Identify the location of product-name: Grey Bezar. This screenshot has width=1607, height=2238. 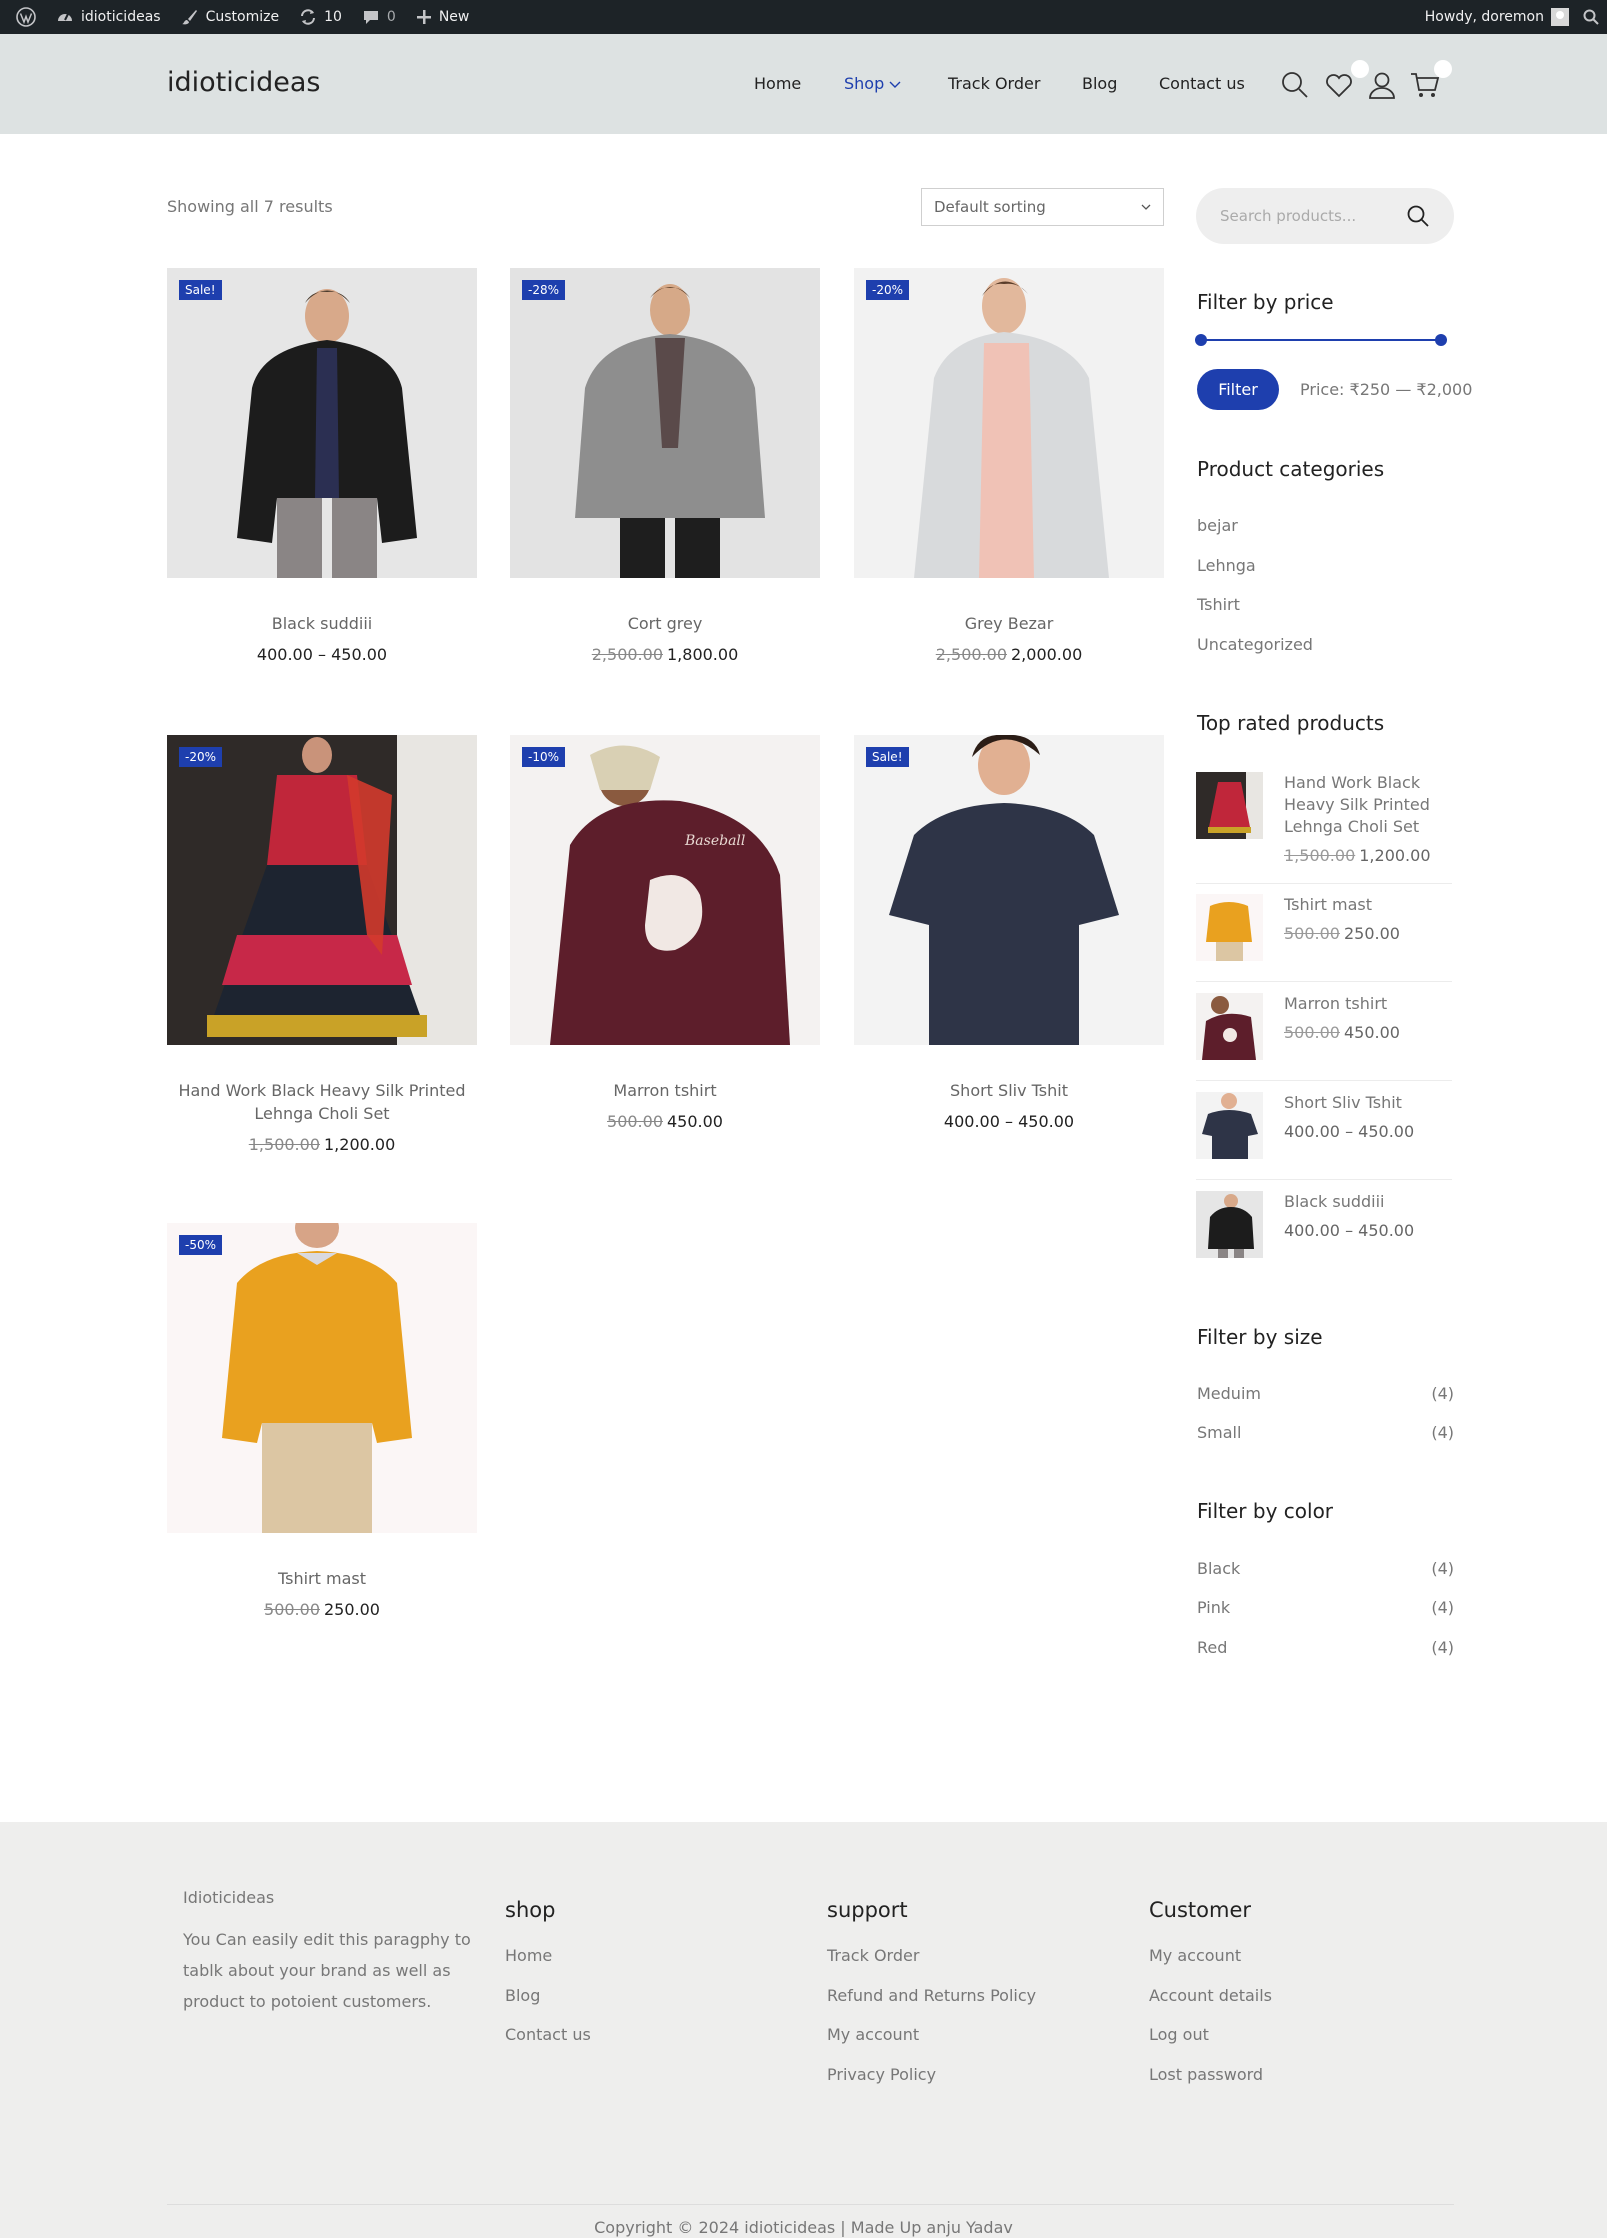
(1009, 623).